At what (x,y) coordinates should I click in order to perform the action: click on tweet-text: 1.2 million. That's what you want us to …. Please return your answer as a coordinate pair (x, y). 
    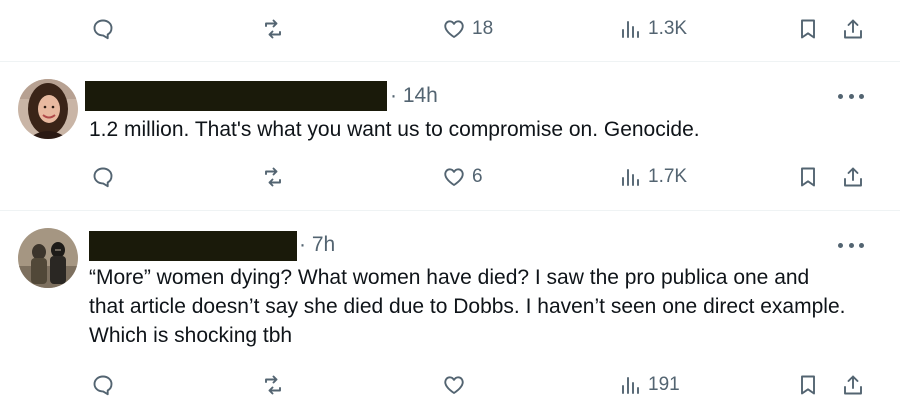
    Looking at the image, I should click on (394, 129).